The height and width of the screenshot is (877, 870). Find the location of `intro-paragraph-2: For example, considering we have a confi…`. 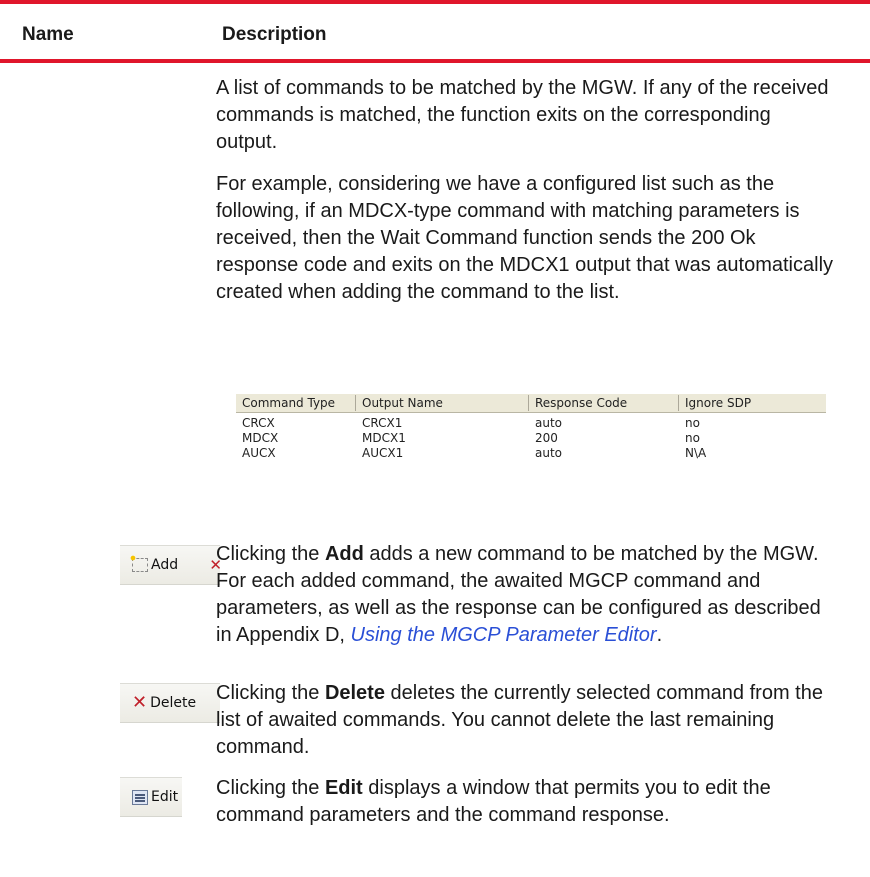

intro-paragraph-2: For example, considering we have a confi… is located at coordinates (525, 238).